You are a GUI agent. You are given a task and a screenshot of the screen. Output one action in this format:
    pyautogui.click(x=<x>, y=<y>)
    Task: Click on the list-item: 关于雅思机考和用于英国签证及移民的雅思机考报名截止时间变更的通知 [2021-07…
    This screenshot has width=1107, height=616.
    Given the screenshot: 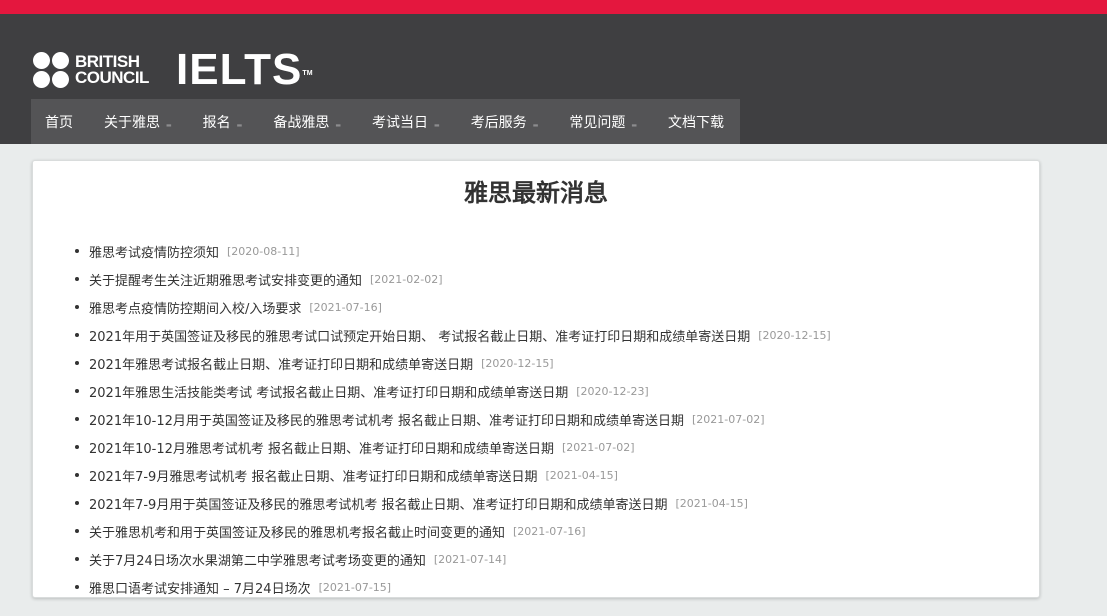 What is the action you would take?
    pyautogui.click(x=557, y=531)
    